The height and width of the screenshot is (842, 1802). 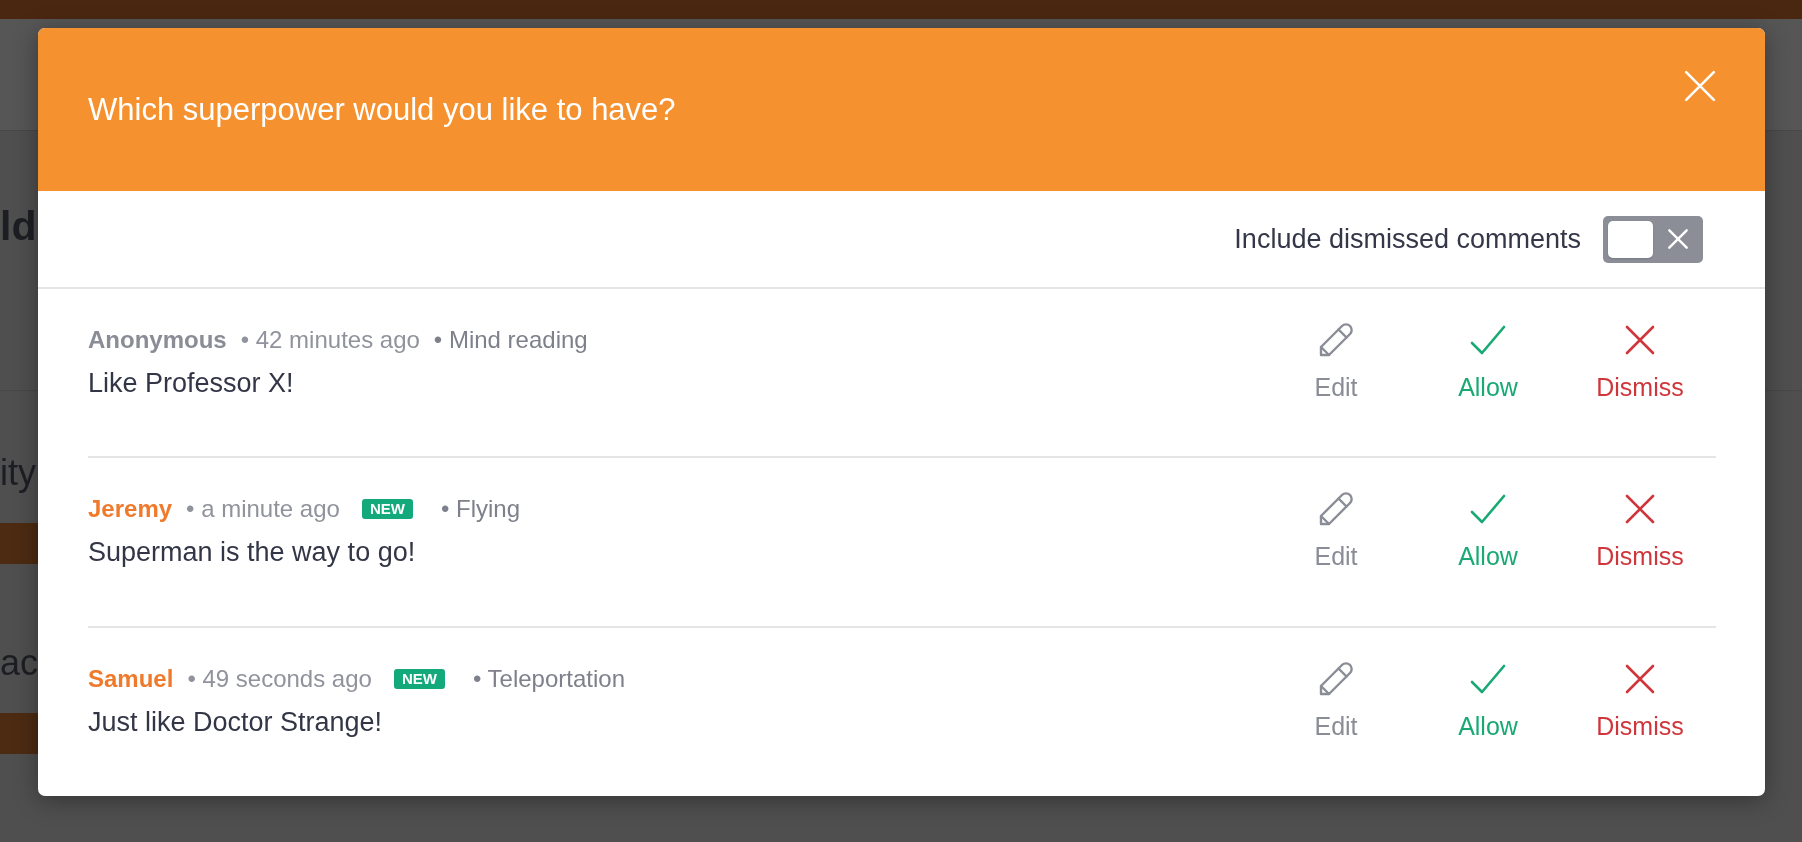 I want to click on comment-time: • 49 seconds ago, so click(x=279, y=679).